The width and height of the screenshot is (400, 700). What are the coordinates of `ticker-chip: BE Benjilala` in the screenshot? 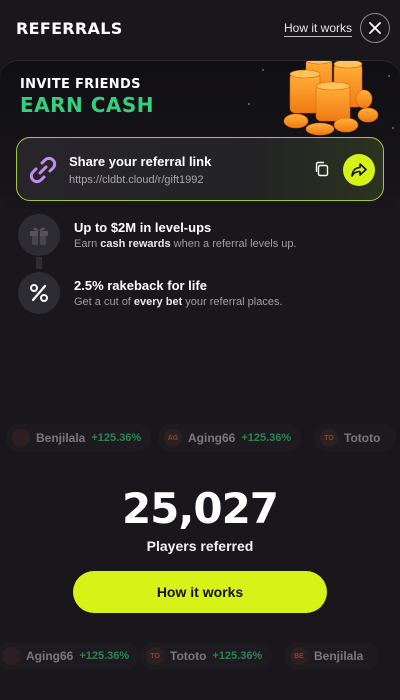 It's located at (332, 656).